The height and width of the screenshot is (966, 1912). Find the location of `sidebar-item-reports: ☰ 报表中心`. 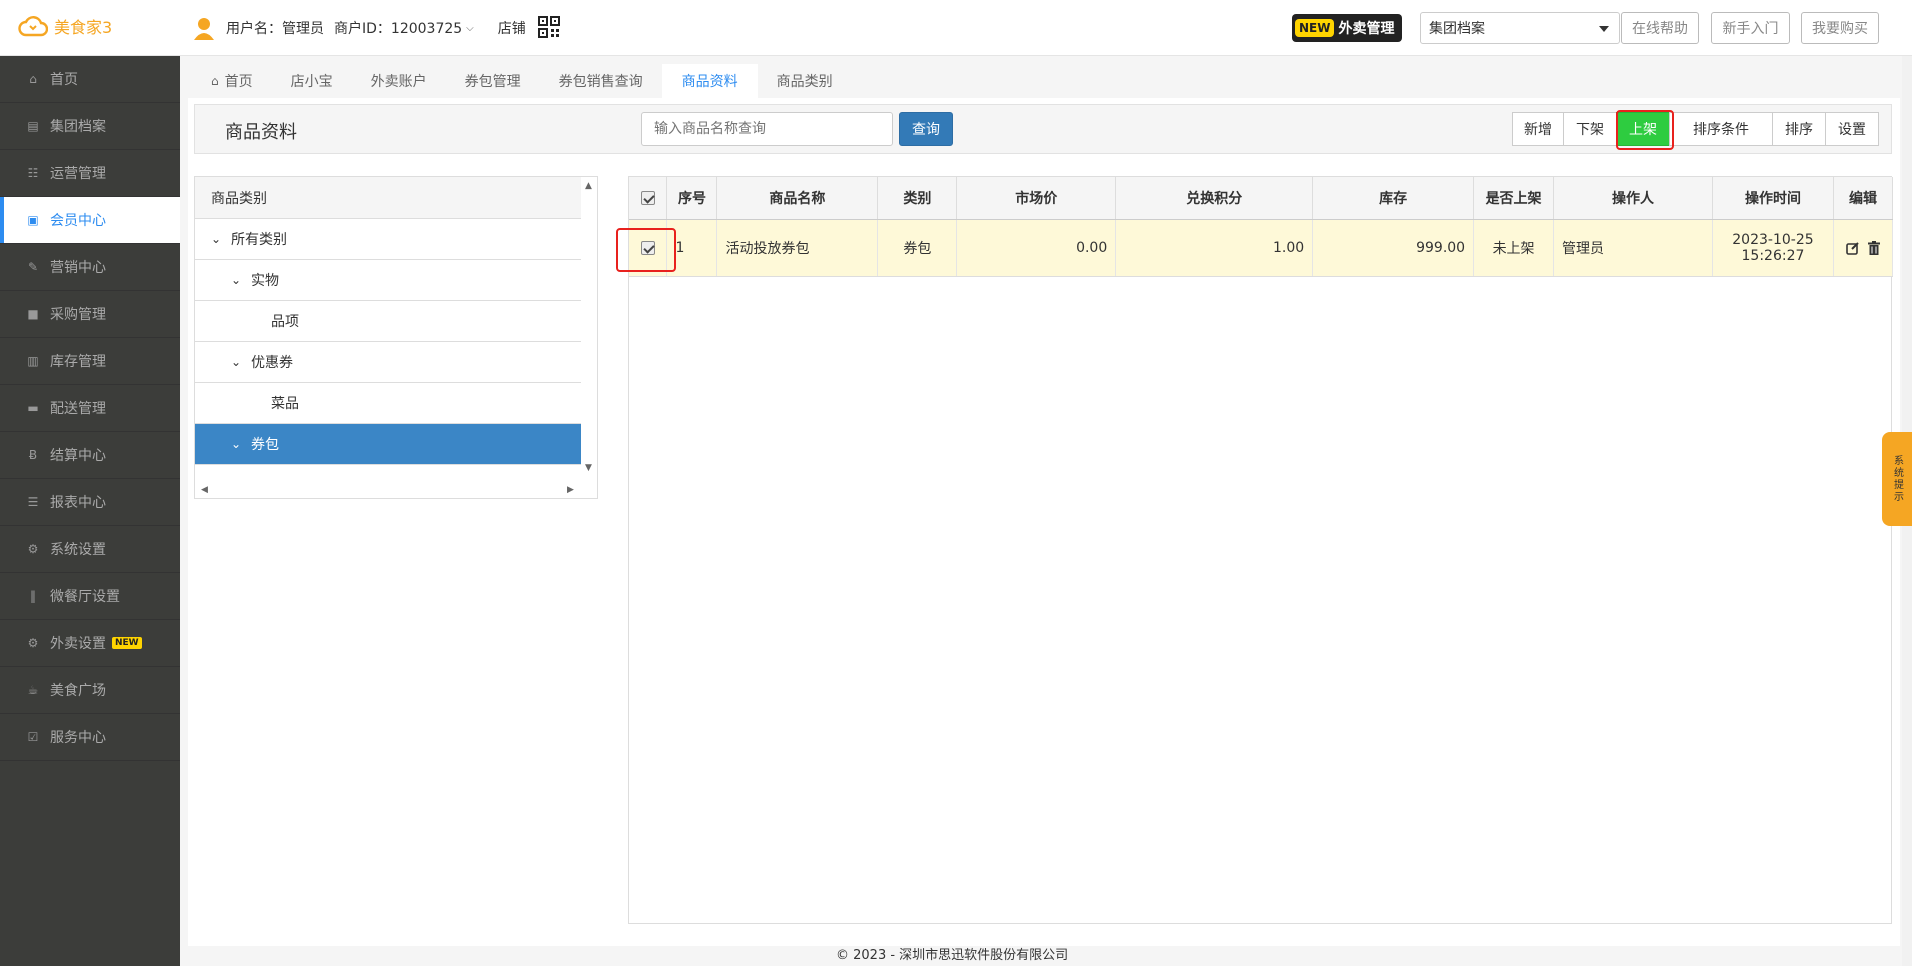

sidebar-item-reports: ☰ 报表中心 is located at coordinates (90, 502).